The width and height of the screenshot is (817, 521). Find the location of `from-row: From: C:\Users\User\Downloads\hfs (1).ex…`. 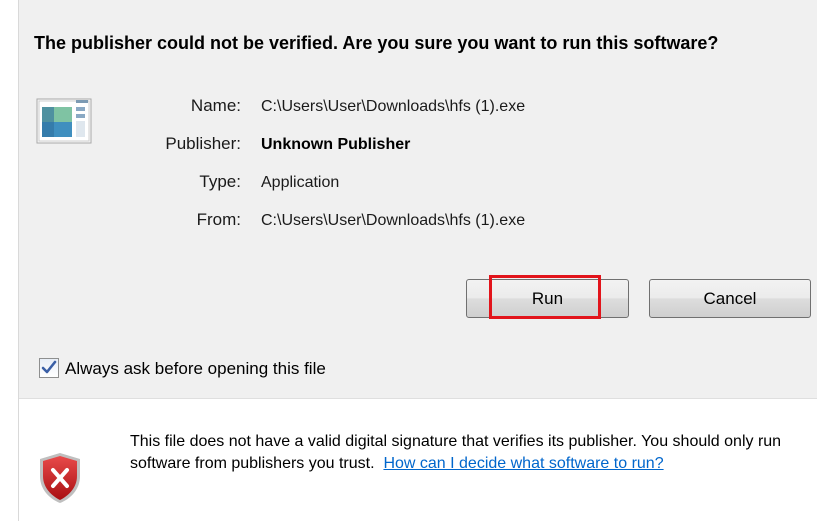

from-row: From: C:\Users\User\Downloads\hfs (1).ex… is located at coordinates (418, 221).